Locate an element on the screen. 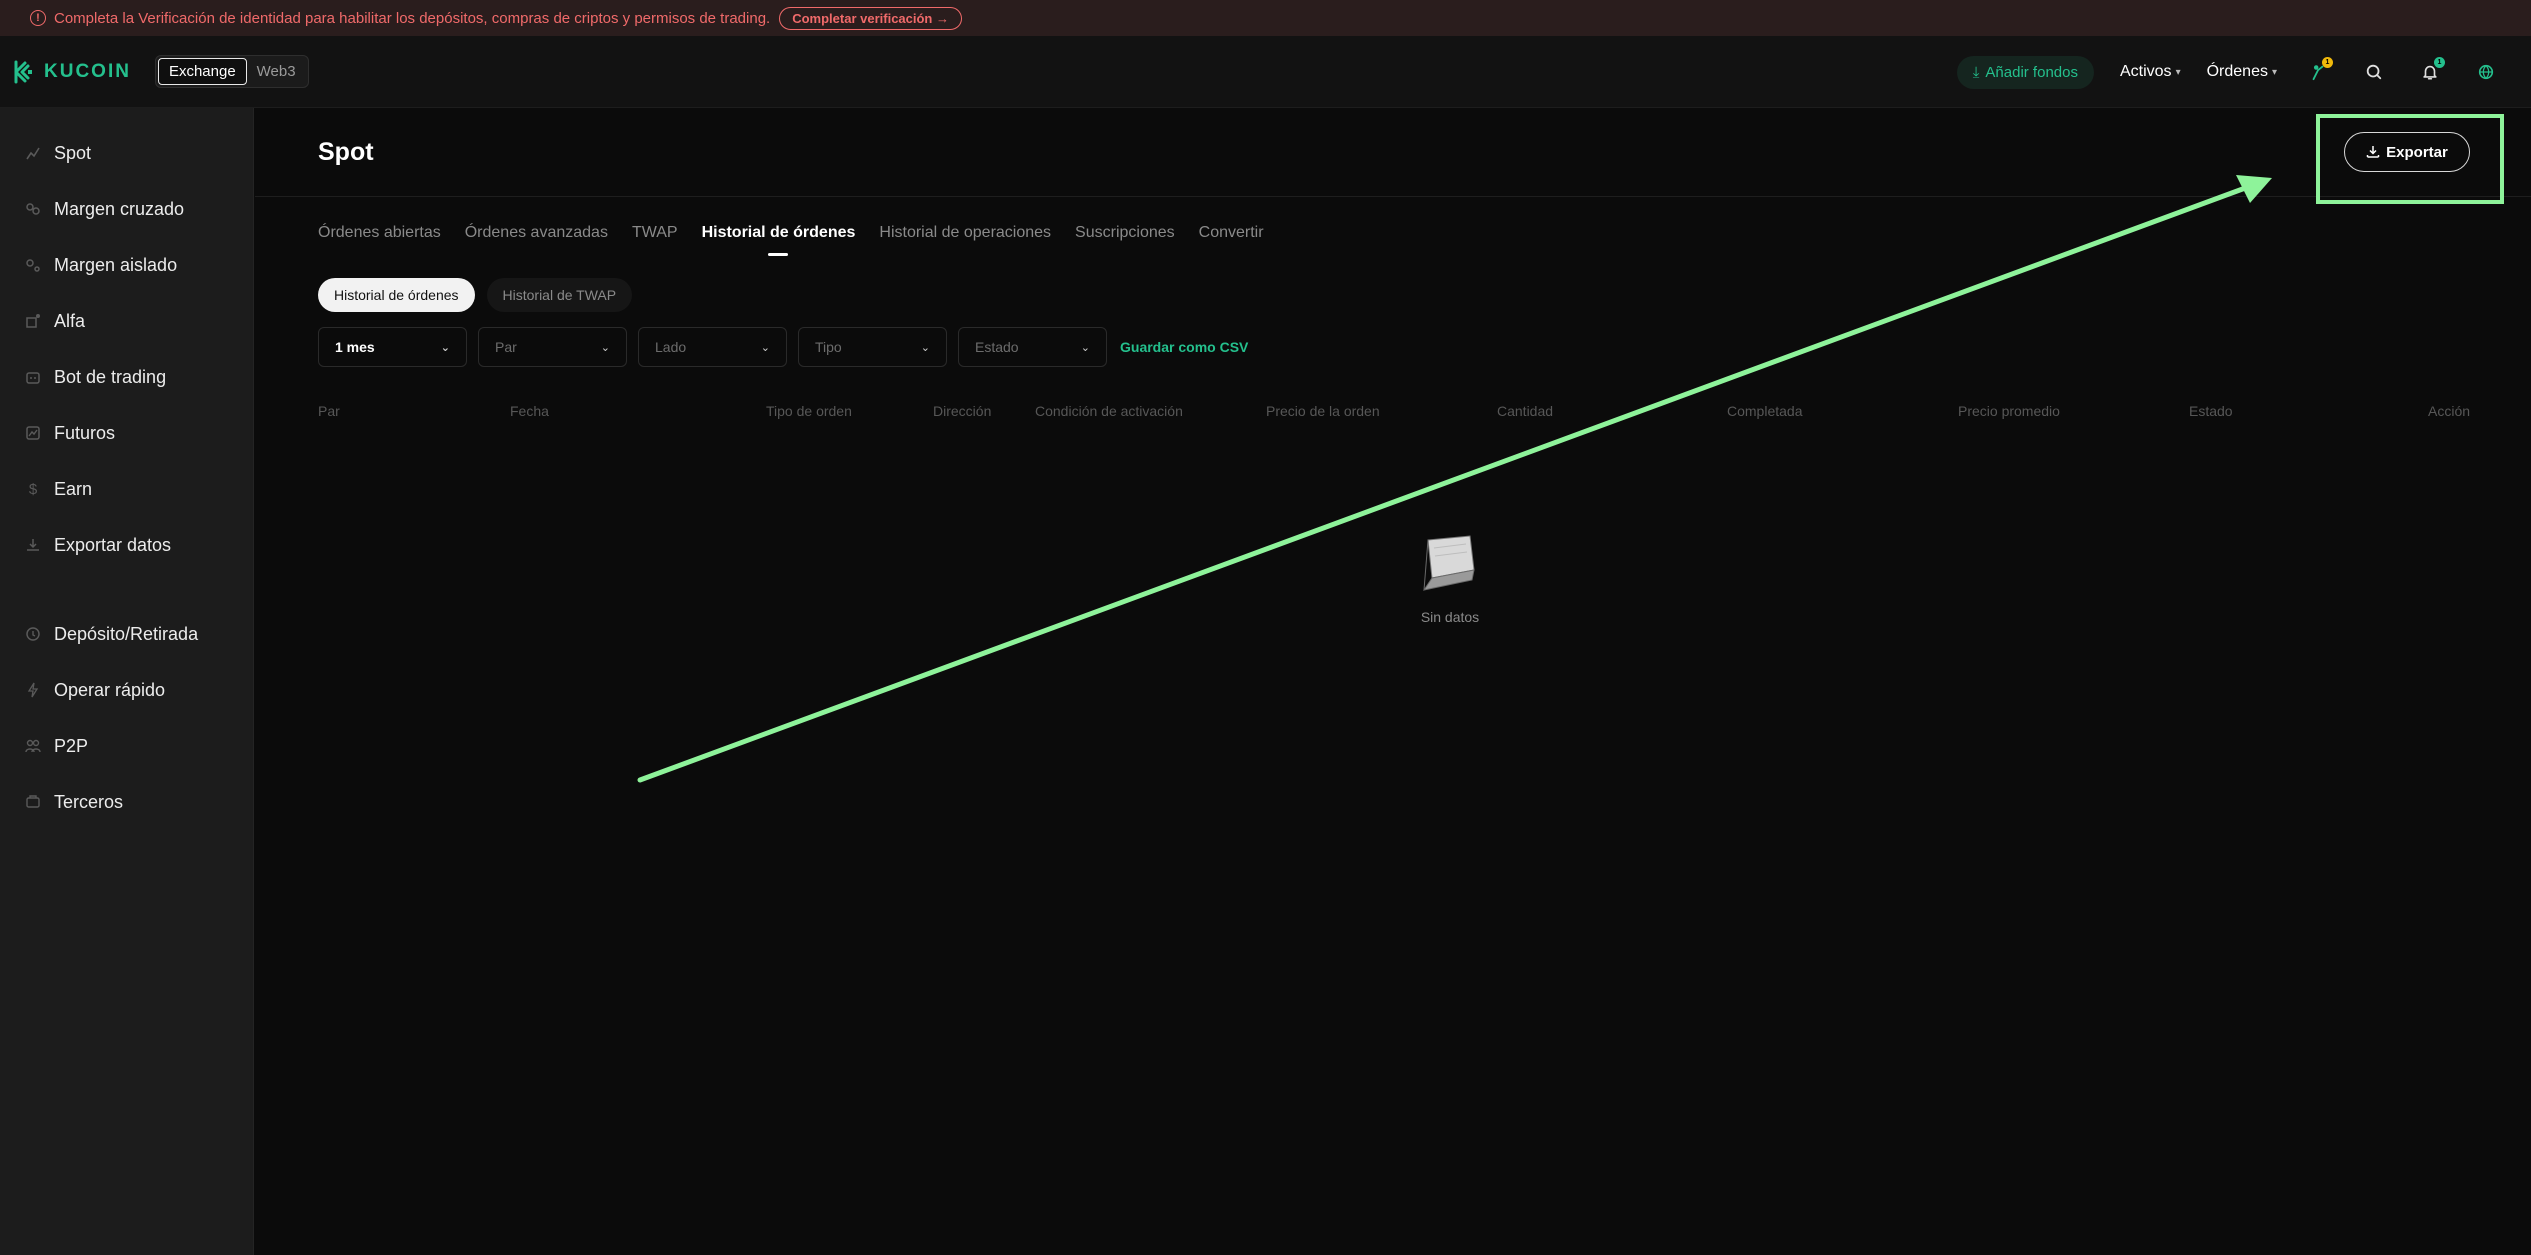  column-header: Cantidad is located at coordinates (1525, 411).